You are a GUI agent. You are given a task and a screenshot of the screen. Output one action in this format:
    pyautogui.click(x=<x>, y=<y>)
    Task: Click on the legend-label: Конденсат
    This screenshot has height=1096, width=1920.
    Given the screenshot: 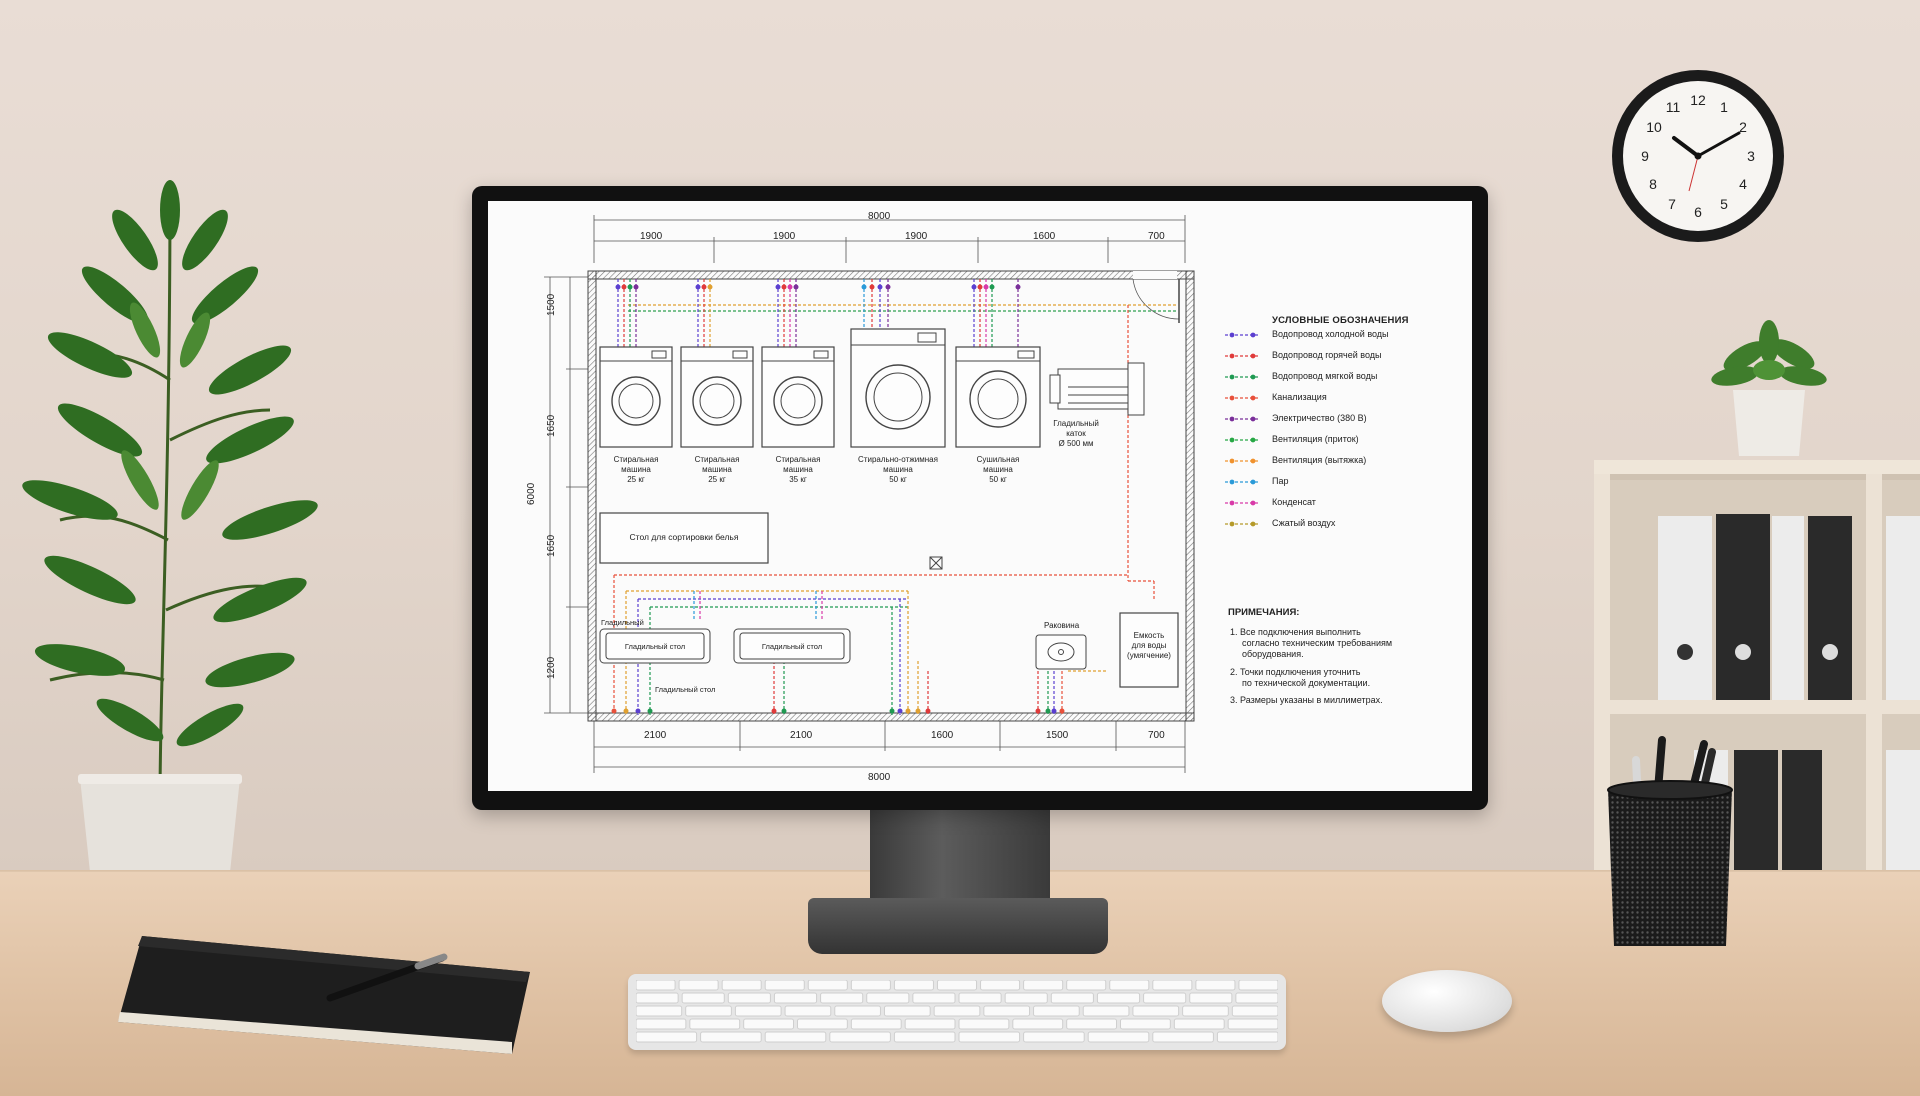 What is the action you would take?
    pyautogui.click(x=1294, y=502)
    